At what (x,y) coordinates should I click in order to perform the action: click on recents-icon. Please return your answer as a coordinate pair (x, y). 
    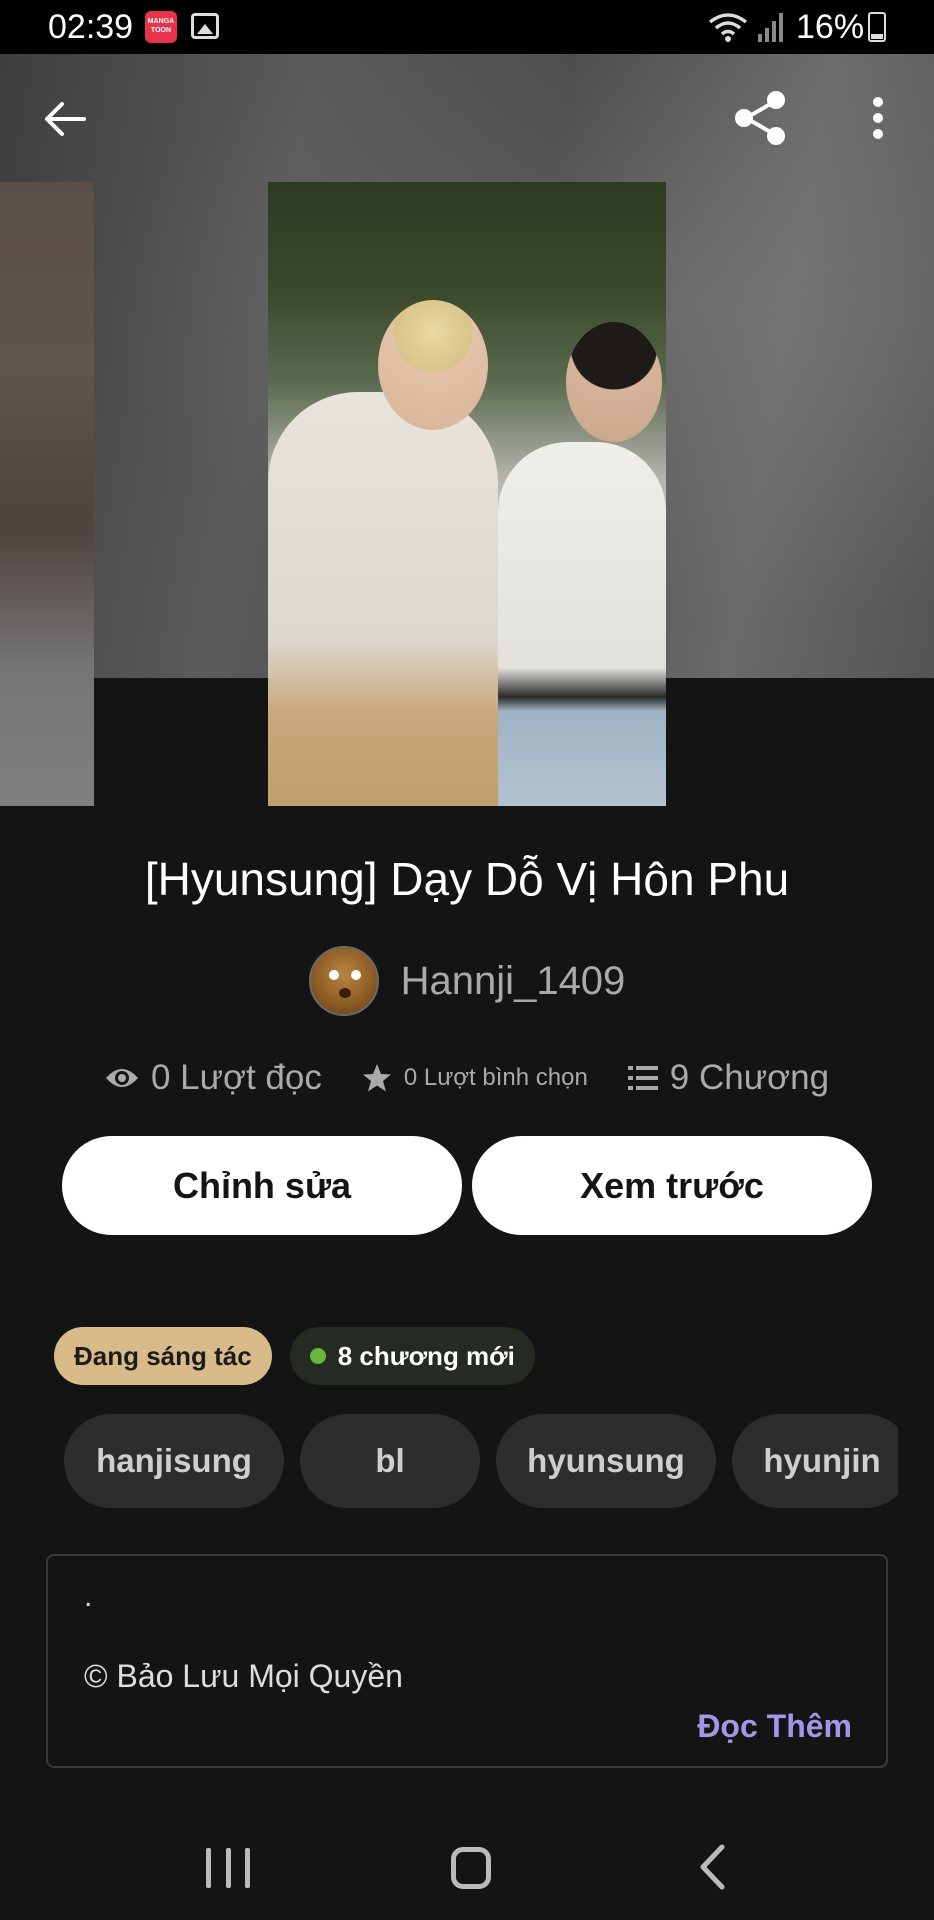
    Looking at the image, I should click on (208, 1868).